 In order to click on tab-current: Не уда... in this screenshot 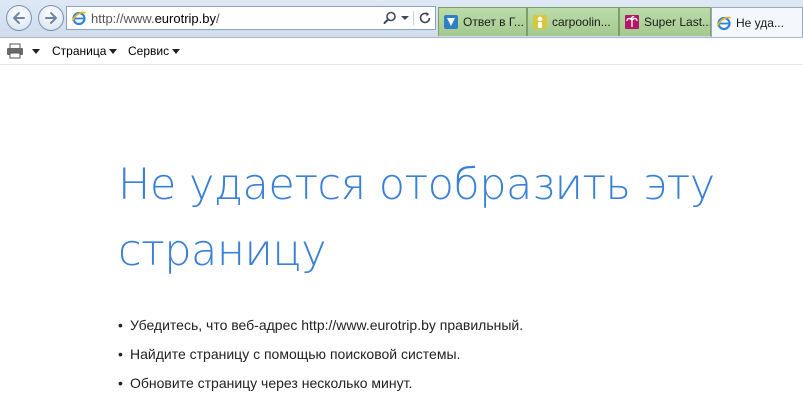, I will do `click(757, 22)`.